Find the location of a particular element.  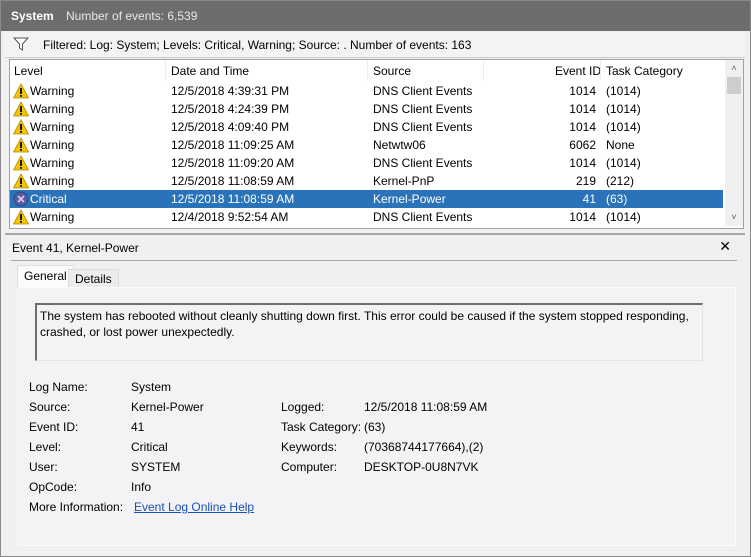

value-opcode: Info is located at coordinates (141, 487).